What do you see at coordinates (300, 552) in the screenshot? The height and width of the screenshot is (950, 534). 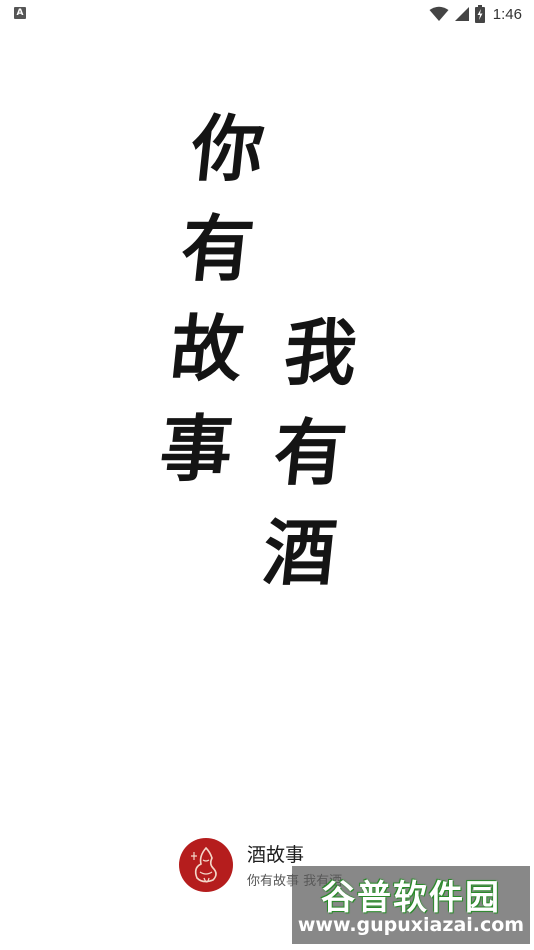 I see `calligraphy-char: 酒` at bounding box center [300, 552].